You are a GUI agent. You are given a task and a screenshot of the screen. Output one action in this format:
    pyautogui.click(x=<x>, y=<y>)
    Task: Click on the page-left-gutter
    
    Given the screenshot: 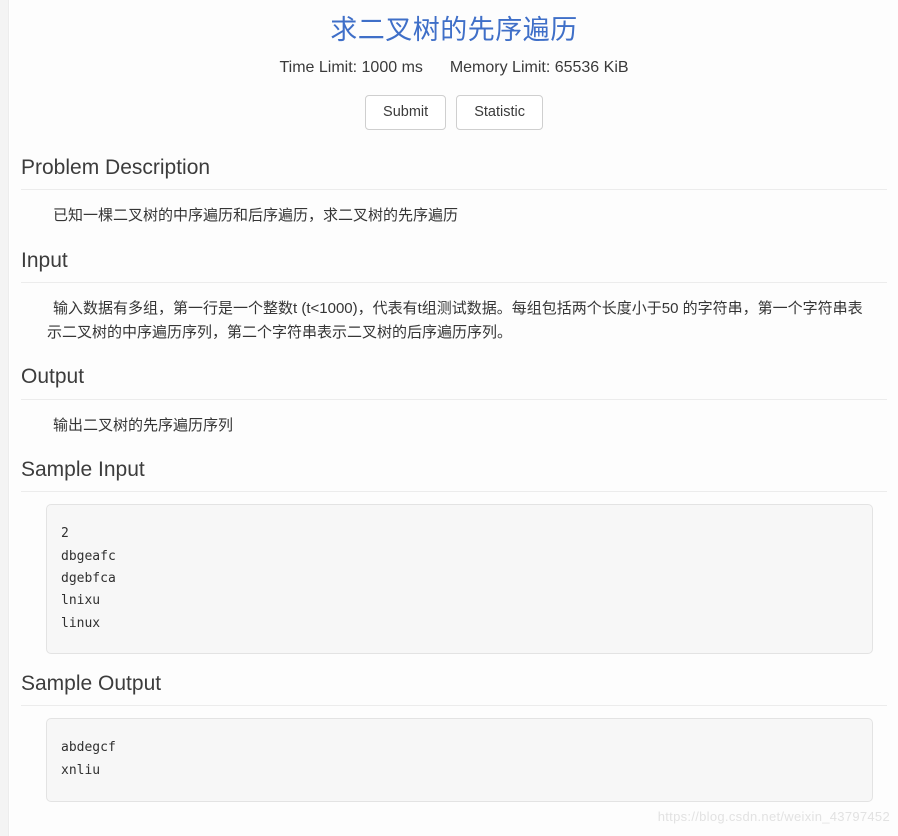 What is the action you would take?
    pyautogui.click(x=4, y=418)
    